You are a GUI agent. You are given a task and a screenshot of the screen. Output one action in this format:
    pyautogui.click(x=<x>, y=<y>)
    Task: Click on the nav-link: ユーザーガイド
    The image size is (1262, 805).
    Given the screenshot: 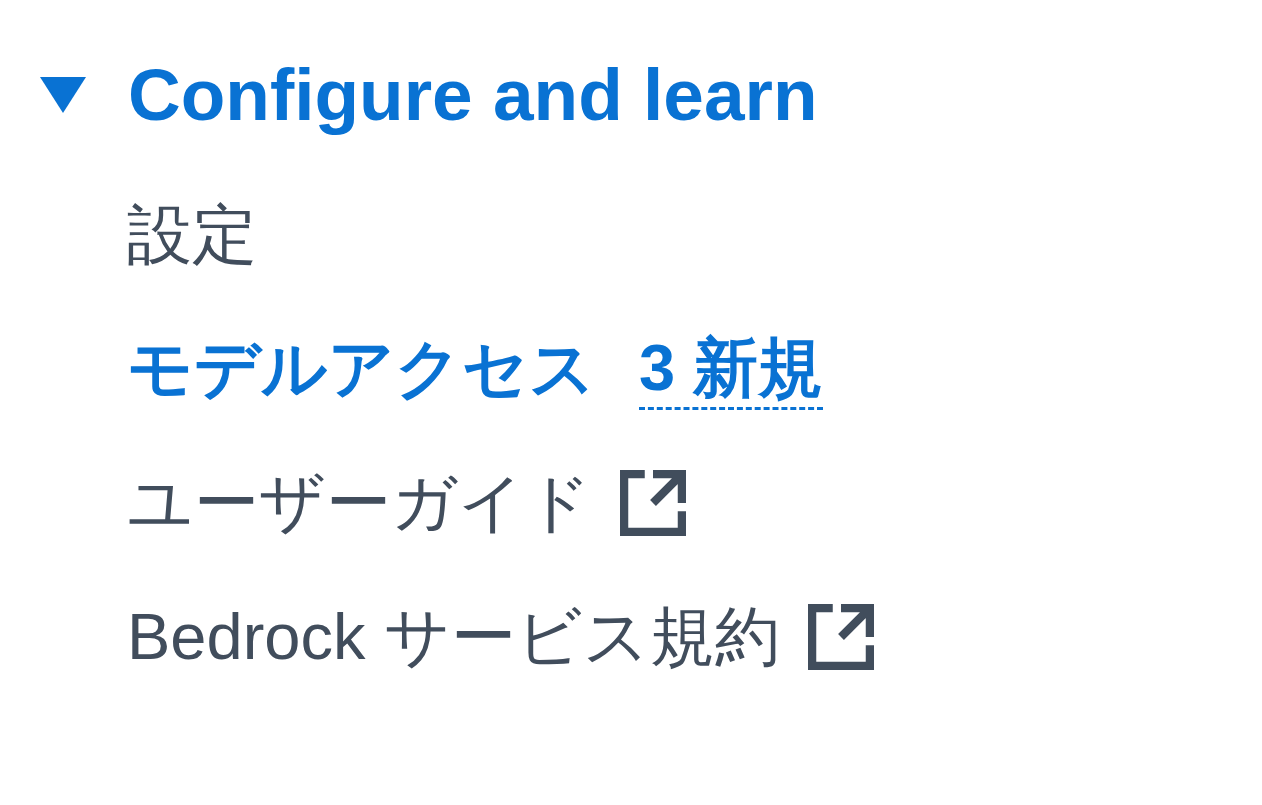 What is the action you would take?
    pyautogui.click(x=359, y=503)
    